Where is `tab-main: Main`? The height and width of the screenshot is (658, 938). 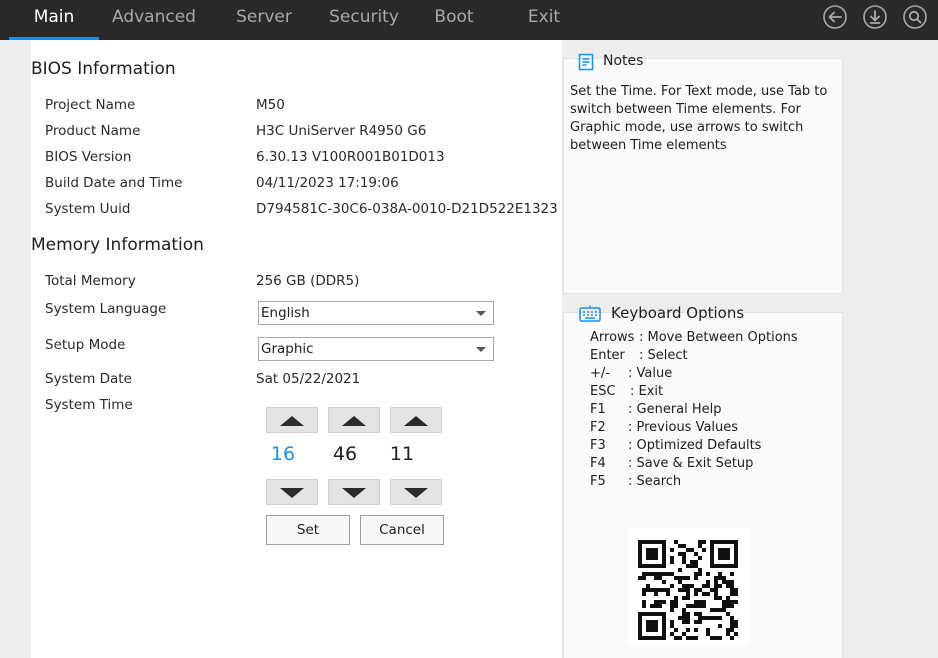
tab-main: Main is located at coordinates (54, 20).